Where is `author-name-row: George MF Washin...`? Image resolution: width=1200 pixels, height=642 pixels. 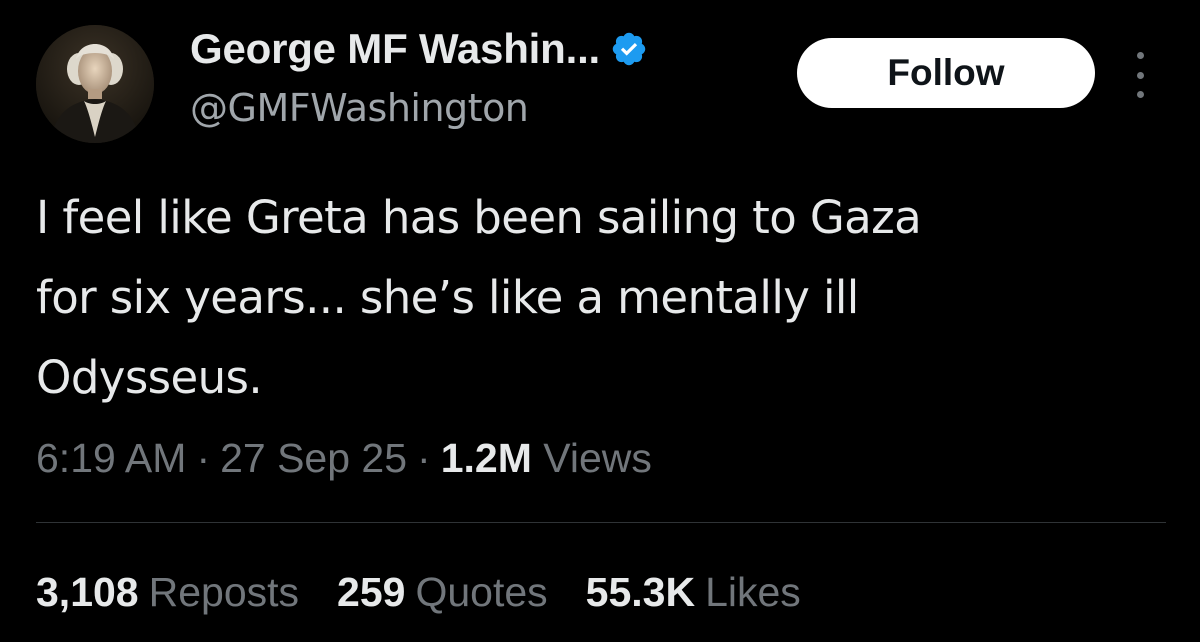 author-name-row: George MF Washin... is located at coordinates (419, 49).